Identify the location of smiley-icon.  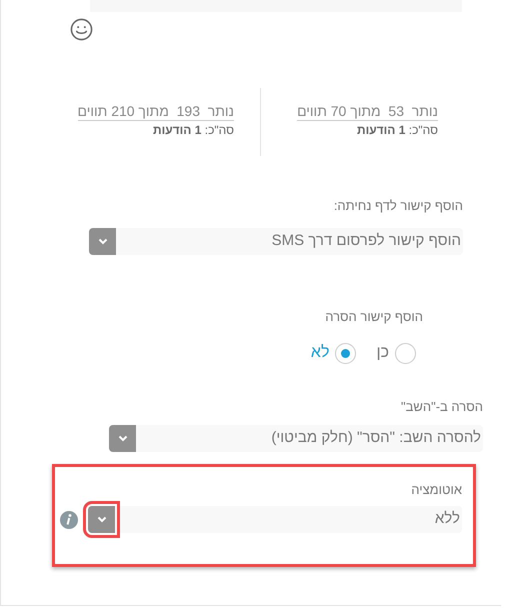
(81, 29).